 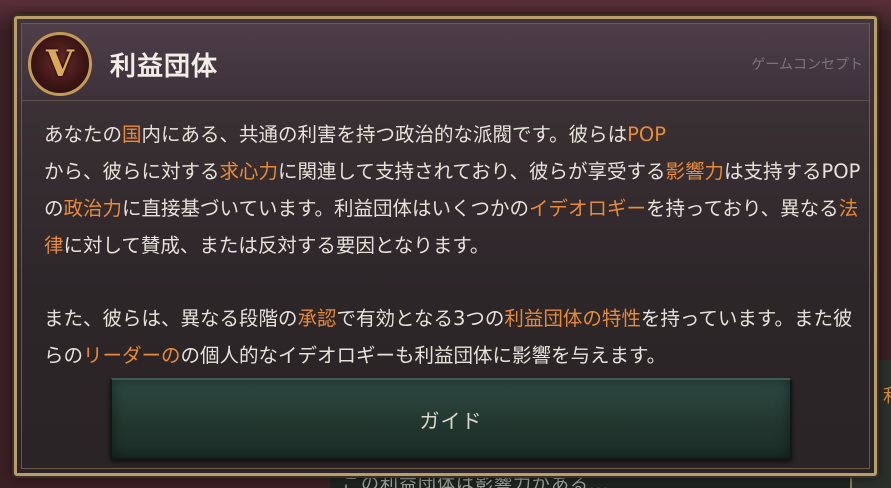 I want to click on victoria-emblem-icon: V, so click(x=60, y=64).